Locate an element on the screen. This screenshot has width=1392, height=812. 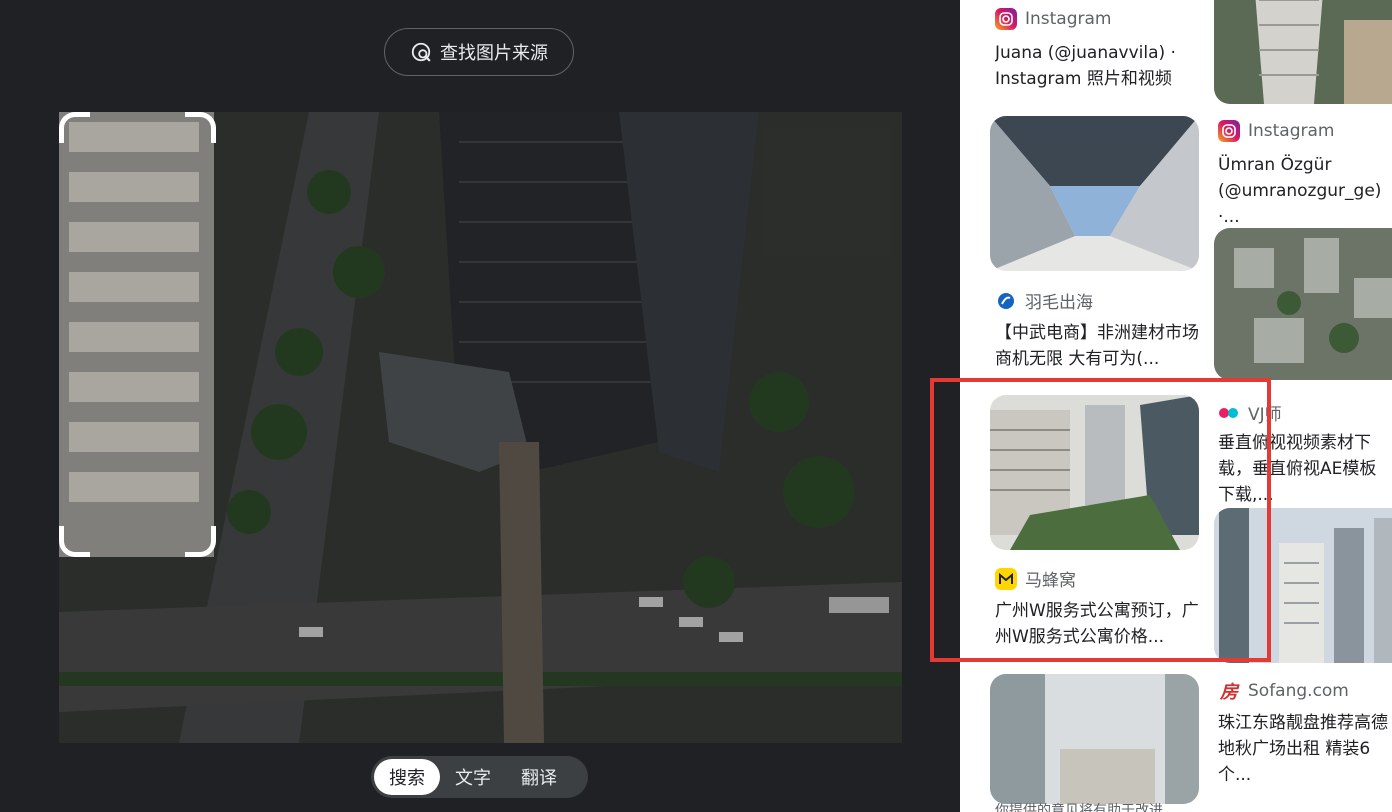
crop-handle-bottom-left is located at coordinates (74, 541).